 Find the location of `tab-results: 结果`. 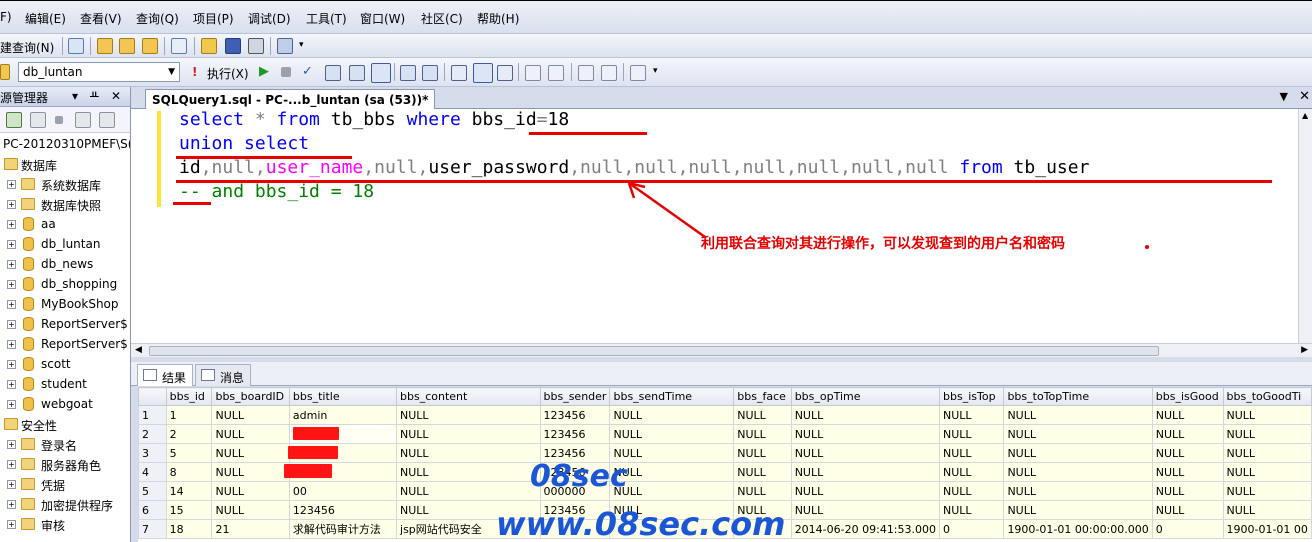

tab-results: 结果 is located at coordinates (165, 375).